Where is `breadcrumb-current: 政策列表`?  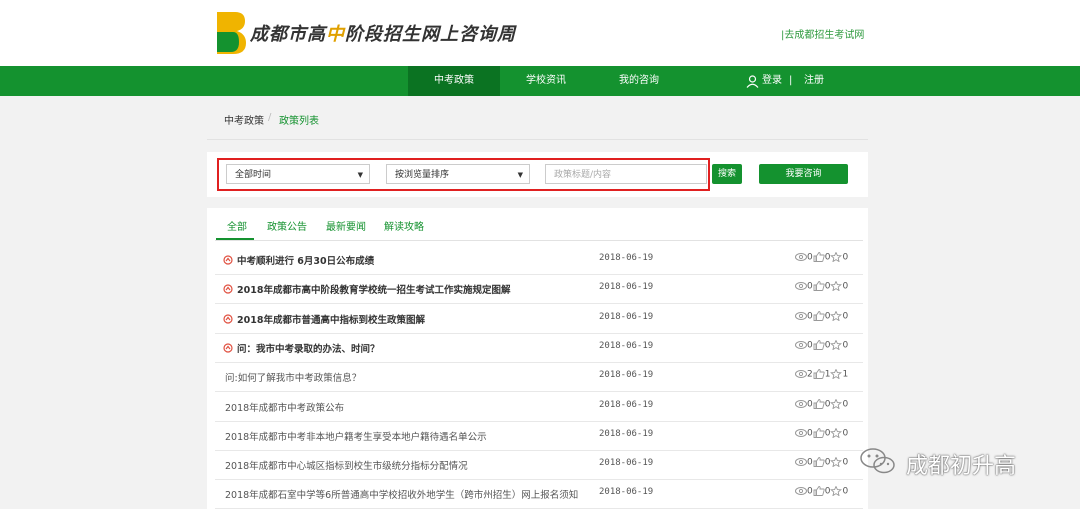 breadcrumb-current: 政策列表 is located at coordinates (299, 121).